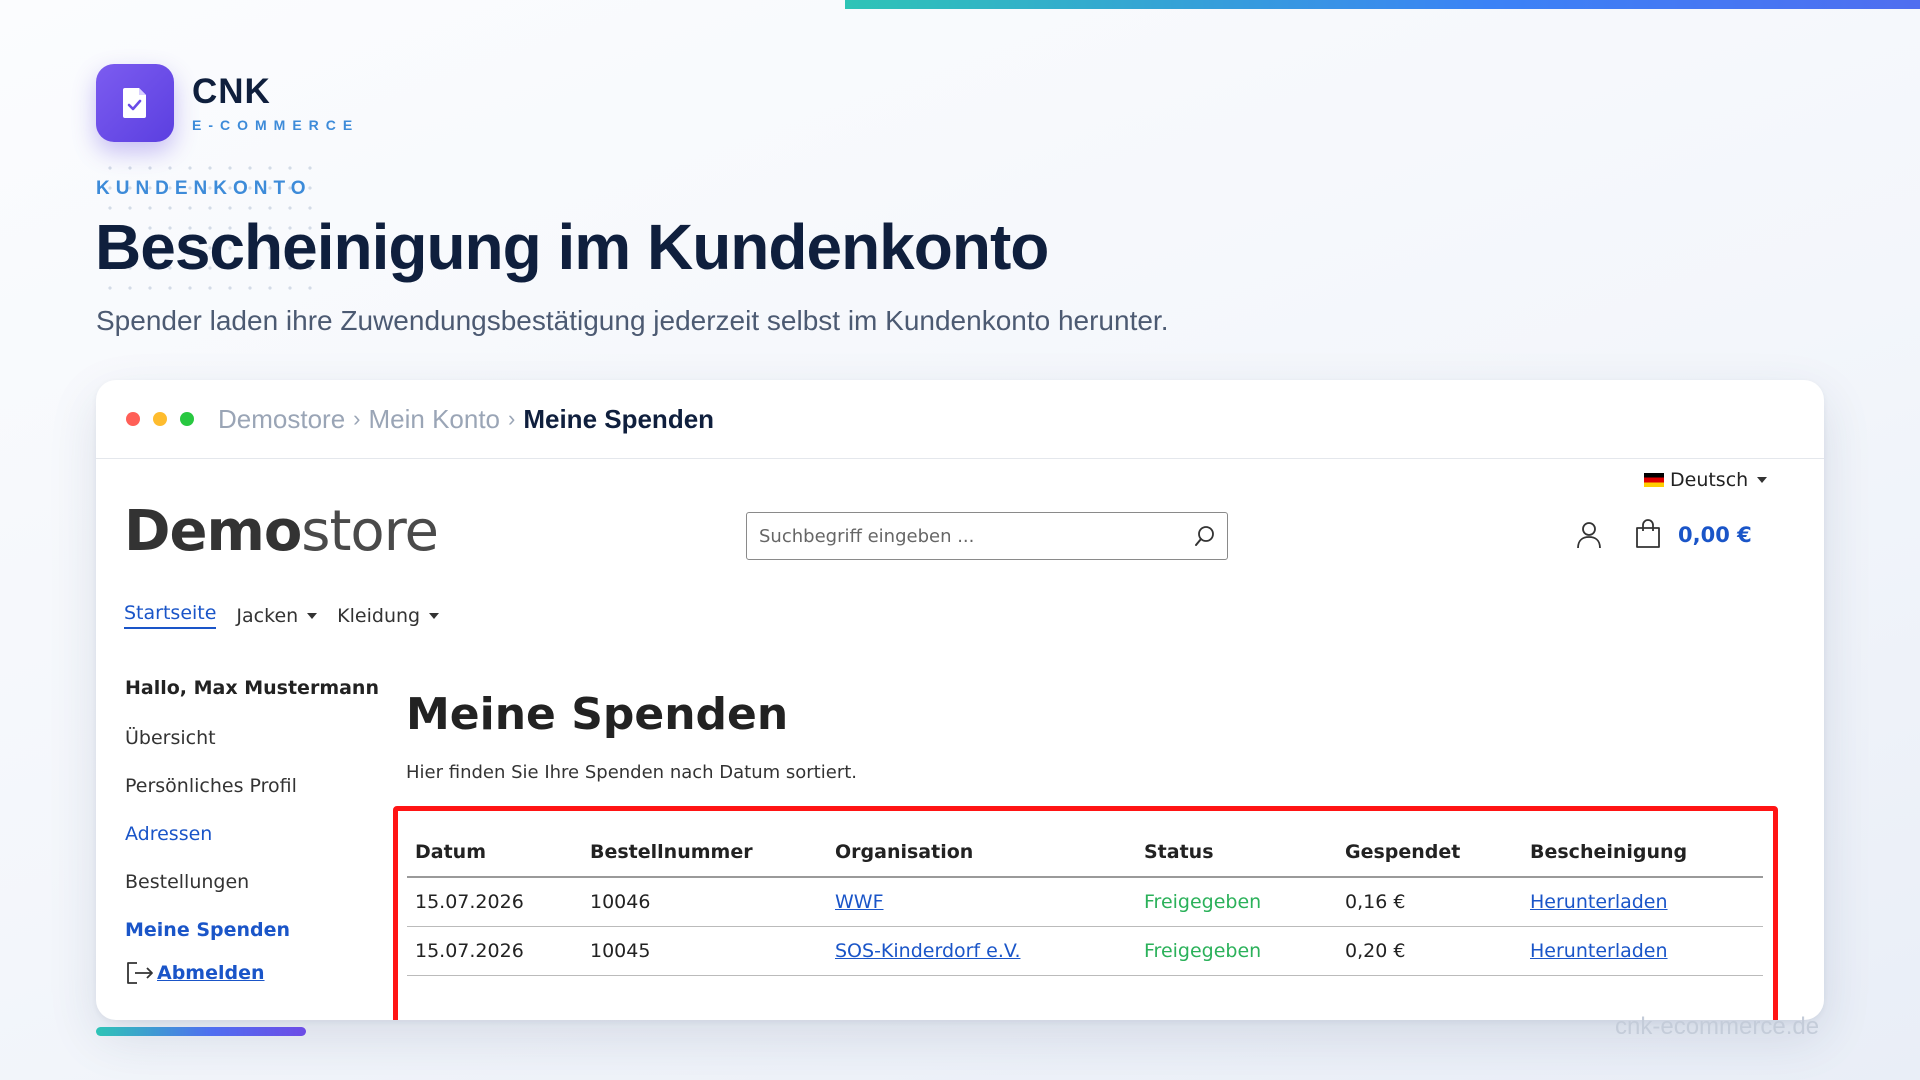 Image resolution: width=1920 pixels, height=1080 pixels. What do you see at coordinates (704, 902) in the screenshot?
I see `cell-bestellnummer: 10046` at bounding box center [704, 902].